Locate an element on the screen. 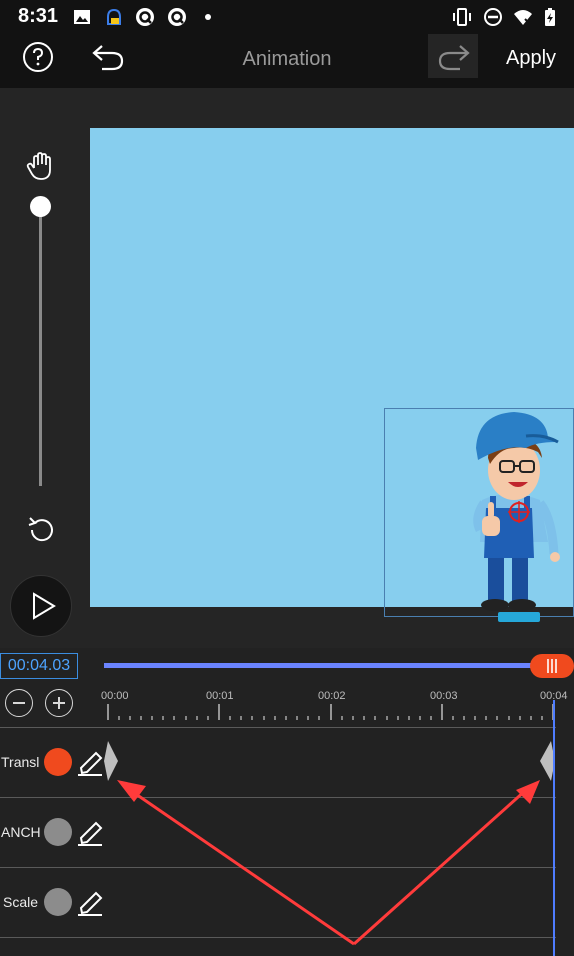  vibrate-icon is located at coordinates (462, 17).